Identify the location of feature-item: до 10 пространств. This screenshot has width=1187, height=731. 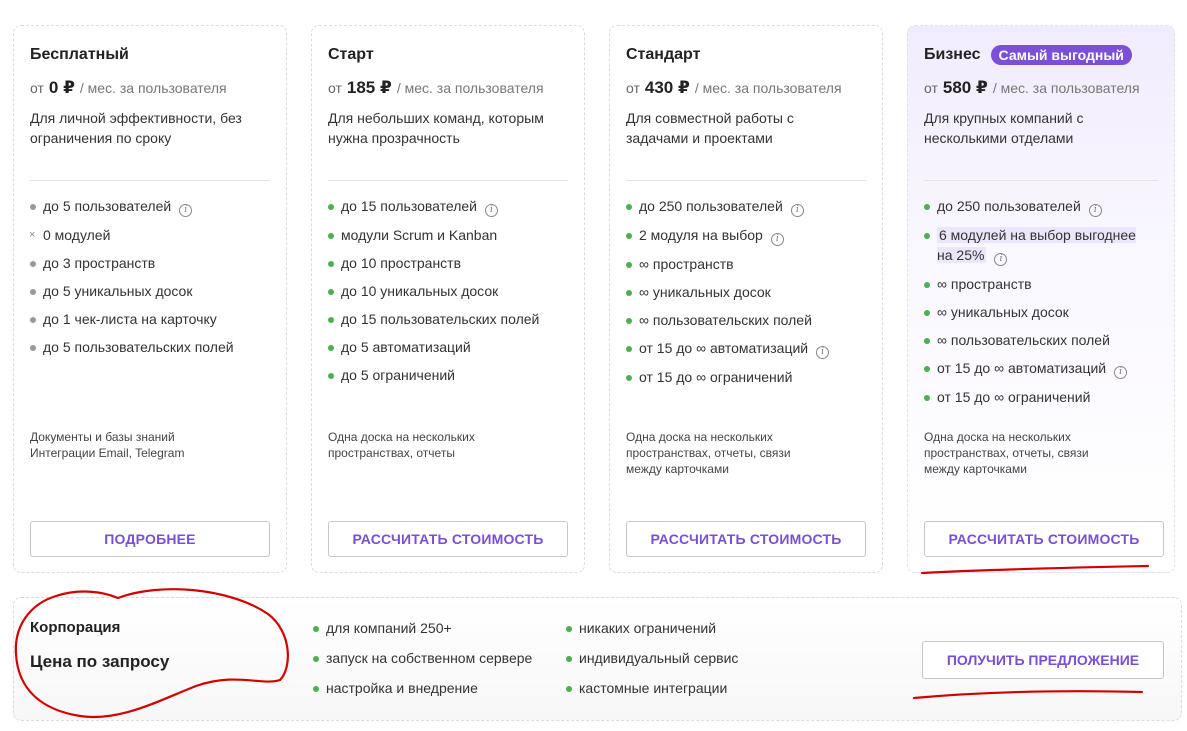
(448, 263).